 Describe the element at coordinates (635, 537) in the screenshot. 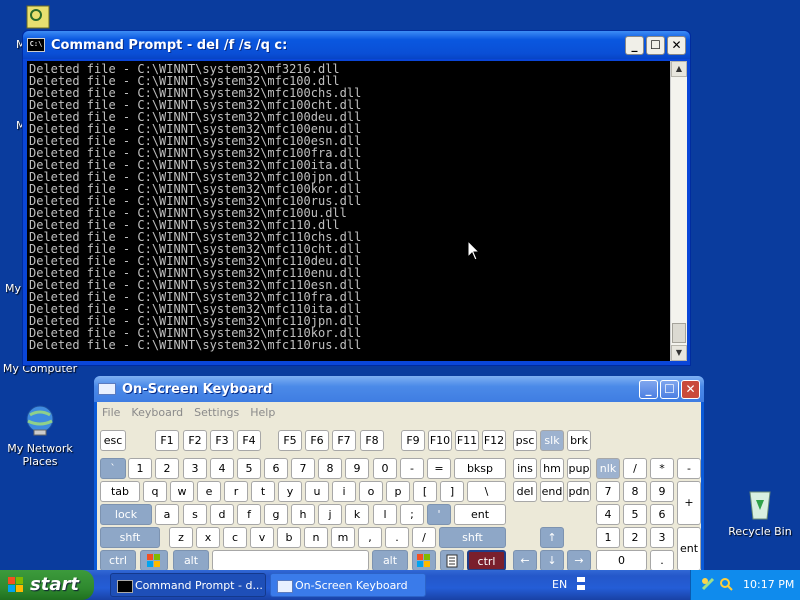

I see `key-np2: 2` at that location.